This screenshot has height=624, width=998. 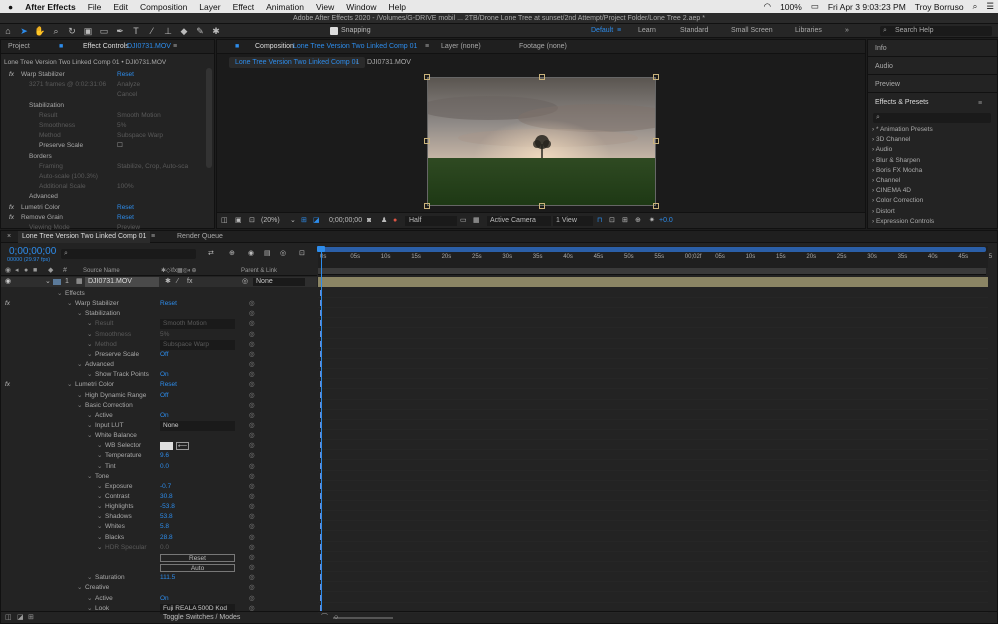 I want to click on comp-subtab-active: Lone Tree Version Two Linked Comp 01, so click(x=297, y=62).